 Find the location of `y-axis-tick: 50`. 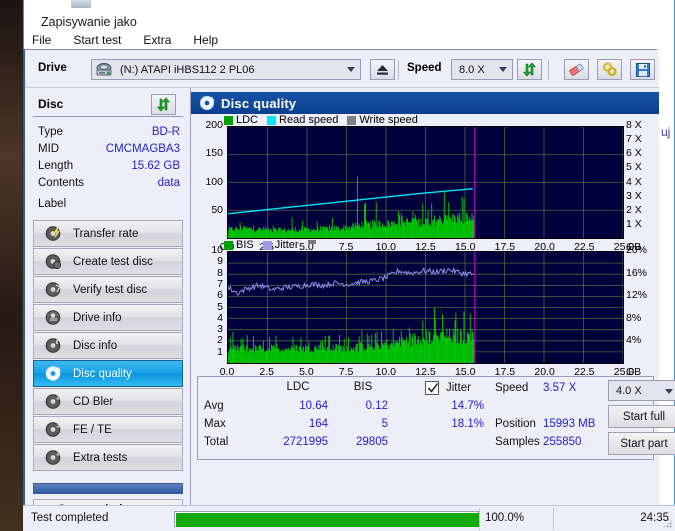

y-axis-tick: 50 is located at coordinates (217, 209).